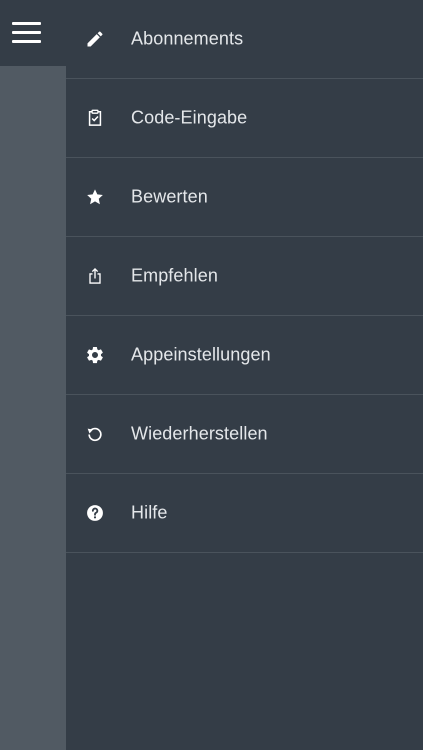 Image resolution: width=423 pixels, height=750 pixels. What do you see at coordinates (95, 355) in the screenshot?
I see `gear-icon` at bounding box center [95, 355].